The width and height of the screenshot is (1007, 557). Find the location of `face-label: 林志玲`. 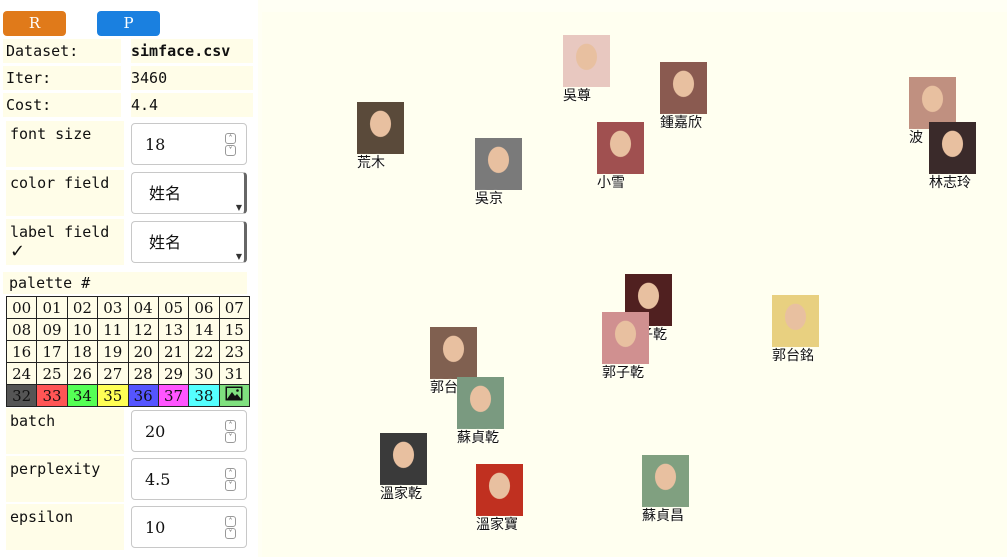

face-label: 林志玲 is located at coordinates (950, 183).